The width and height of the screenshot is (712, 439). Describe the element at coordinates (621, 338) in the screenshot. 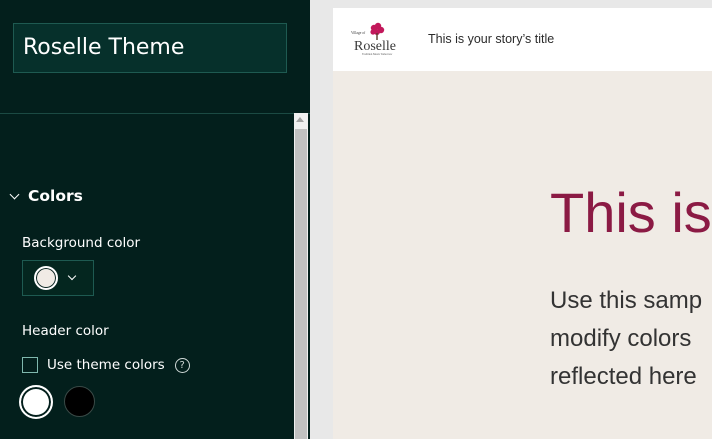

I see `body-line: modify colors` at that location.